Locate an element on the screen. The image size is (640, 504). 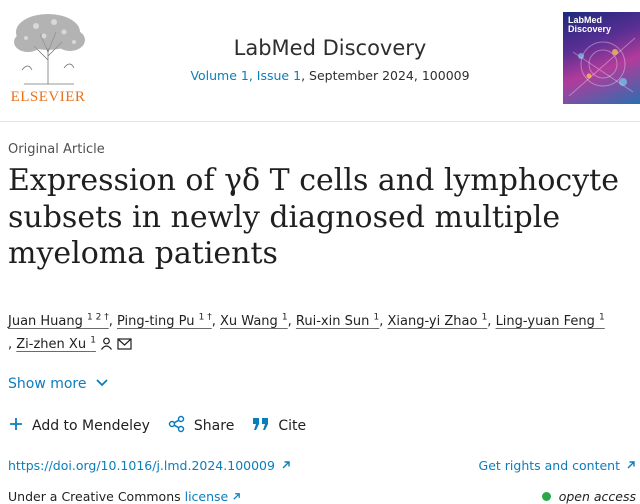
header-divider is located at coordinates (320, 121).